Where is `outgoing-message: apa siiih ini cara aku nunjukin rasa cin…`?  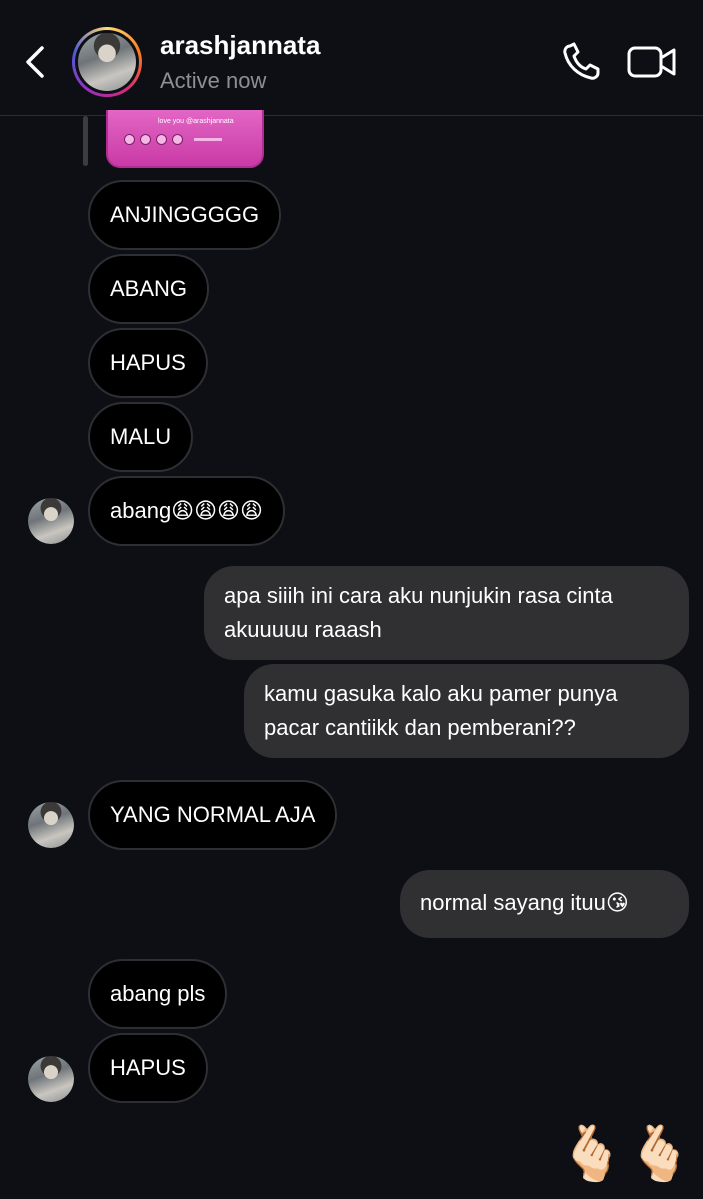
outgoing-message: apa siiih ini cara aku nunjukin rasa cin… is located at coordinates (446, 613).